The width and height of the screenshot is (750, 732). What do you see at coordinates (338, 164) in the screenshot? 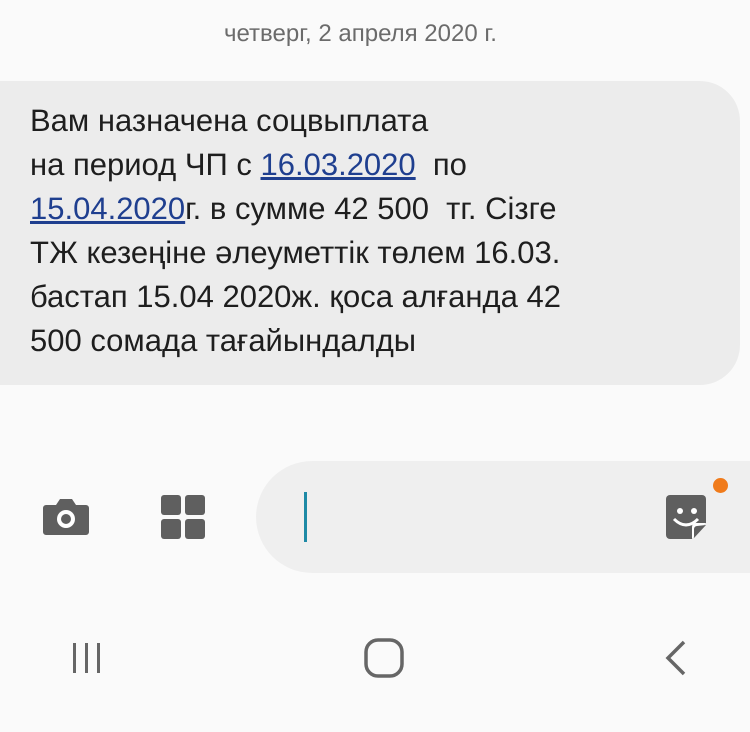
I see `date-link: 16.03.2020` at bounding box center [338, 164].